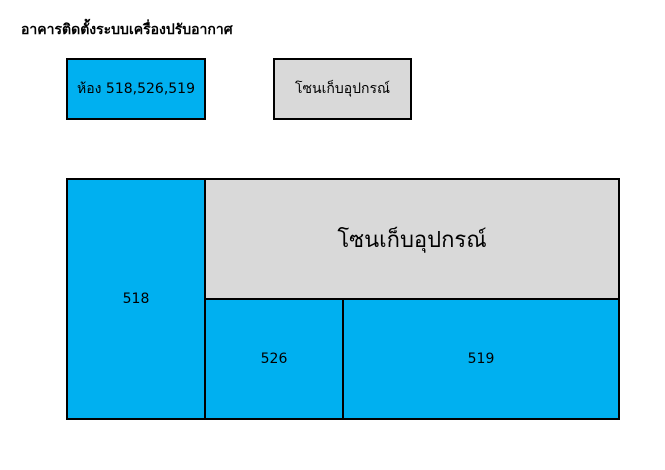 This screenshot has height=470, width=665. I want to click on legend-storage-label: โซนเก็บอุปกรณ์, so click(342, 89).